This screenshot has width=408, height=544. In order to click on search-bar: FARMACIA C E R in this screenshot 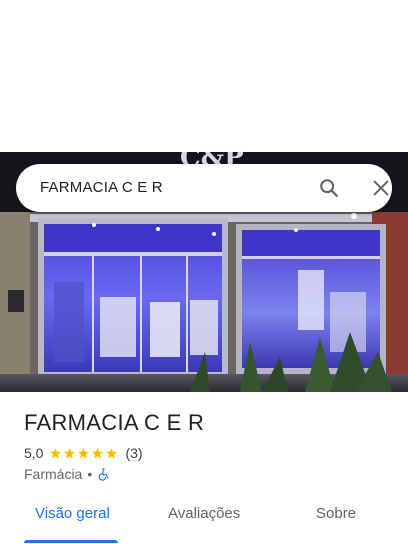, I will do `click(204, 188)`.